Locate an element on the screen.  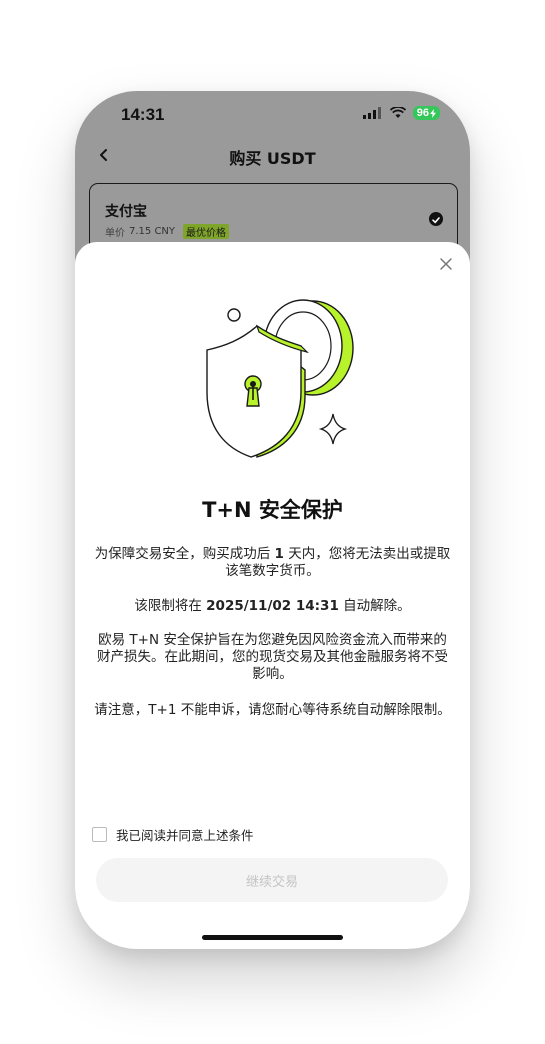
wifi-icon is located at coordinates (397, 112).